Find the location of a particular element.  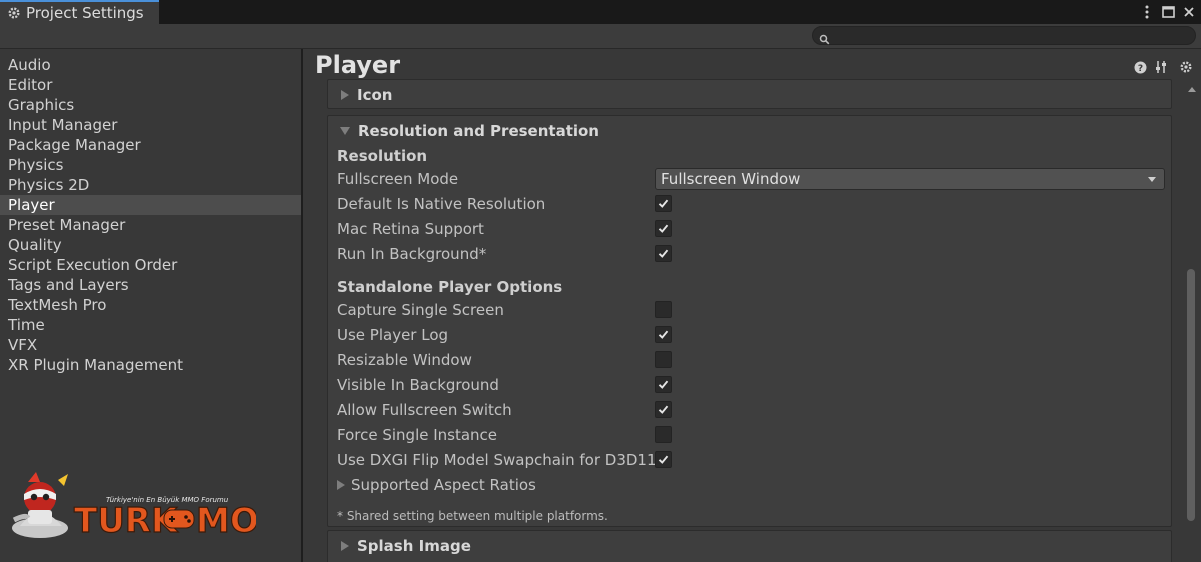

visible-bg-row: Visible In Background is located at coordinates (747, 385).